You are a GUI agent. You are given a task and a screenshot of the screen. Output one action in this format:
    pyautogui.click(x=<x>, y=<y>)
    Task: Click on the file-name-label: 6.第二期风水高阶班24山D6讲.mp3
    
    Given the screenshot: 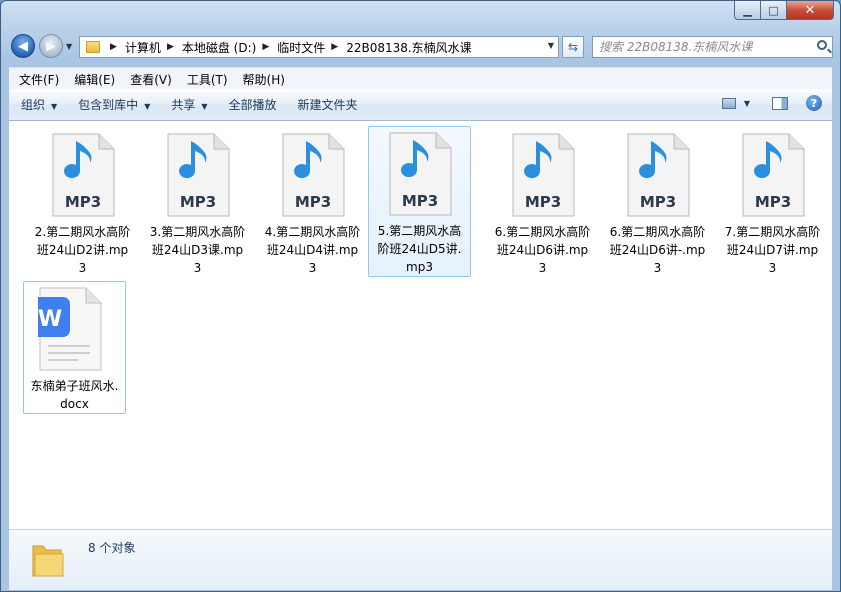 What is the action you would take?
    pyautogui.click(x=542, y=250)
    